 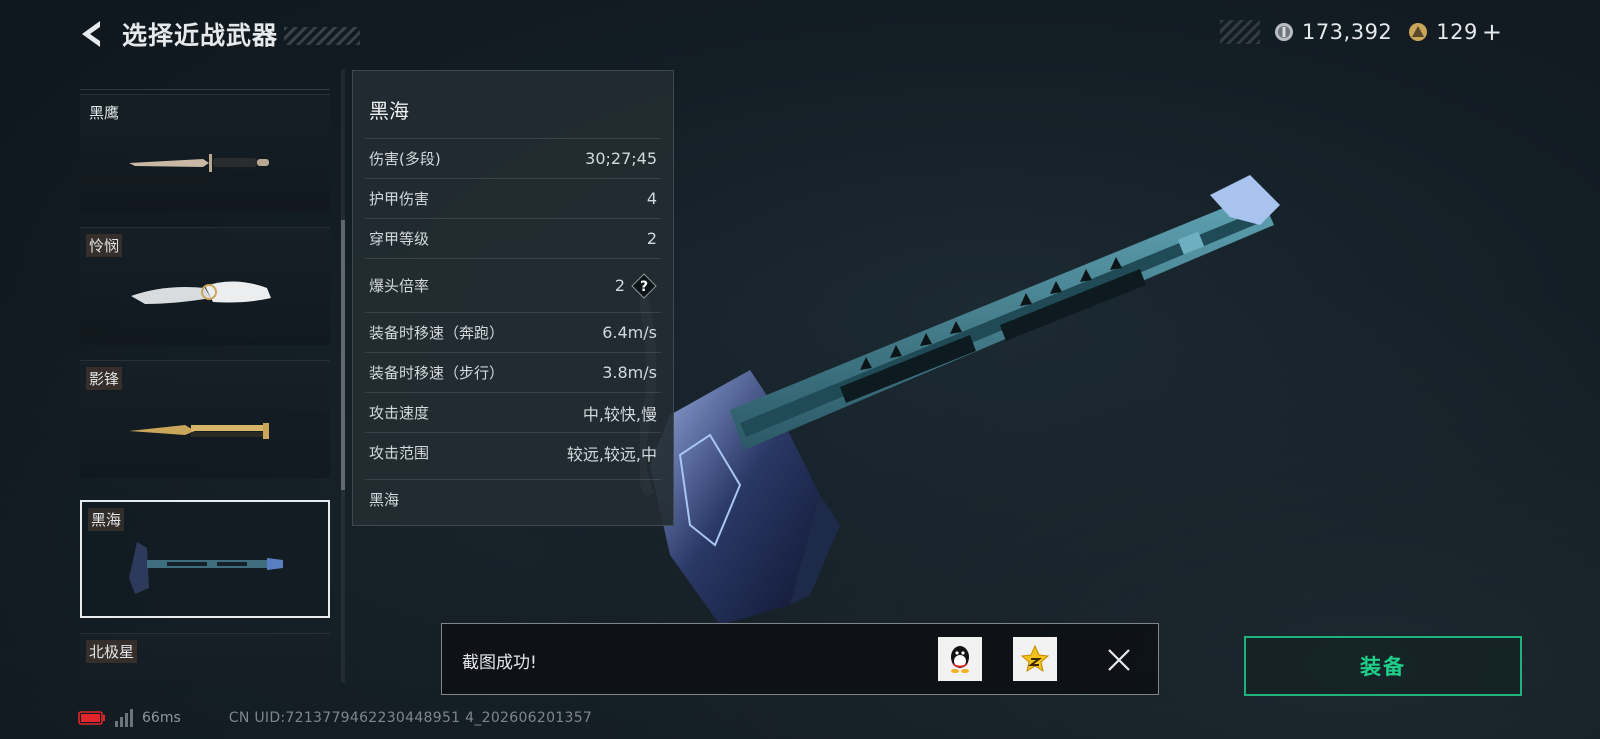 What do you see at coordinates (104, 378) in the screenshot?
I see `weapon-name: 影锋` at bounding box center [104, 378].